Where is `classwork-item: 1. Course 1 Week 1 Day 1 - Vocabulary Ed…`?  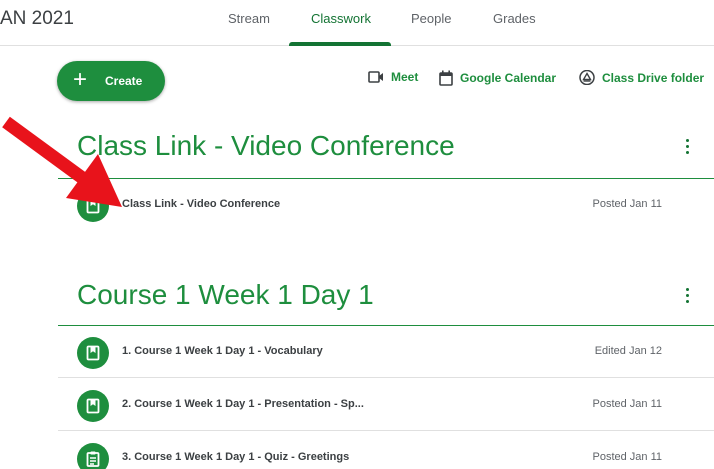
classwork-item: 1. Course 1 Week 1 Day 1 - Vocabulary Ed… is located at coordinates (386, 352).